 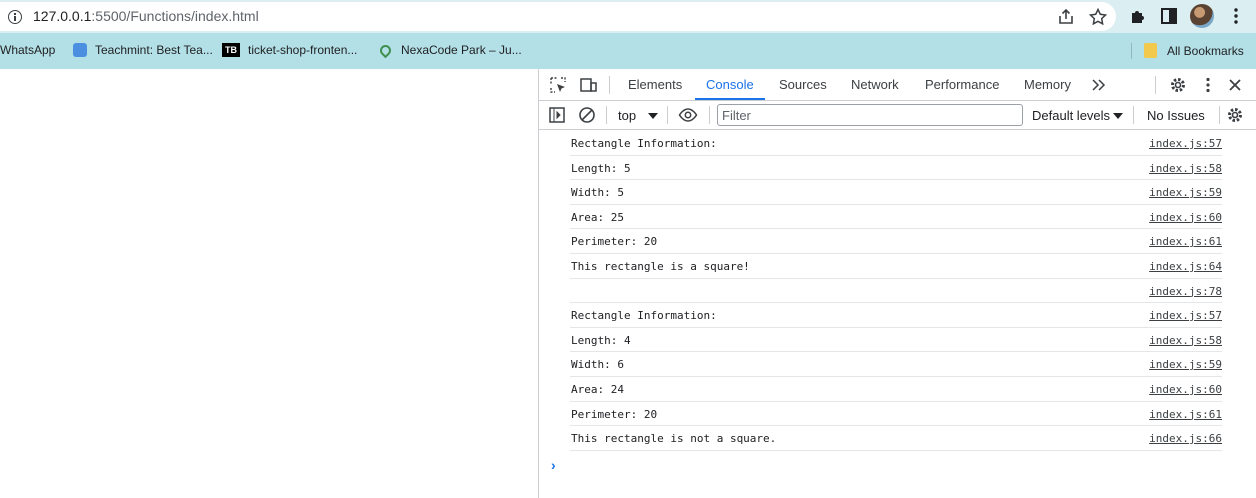 I want to click on console-message-text: Area: 24, so click(x=597, y=389).